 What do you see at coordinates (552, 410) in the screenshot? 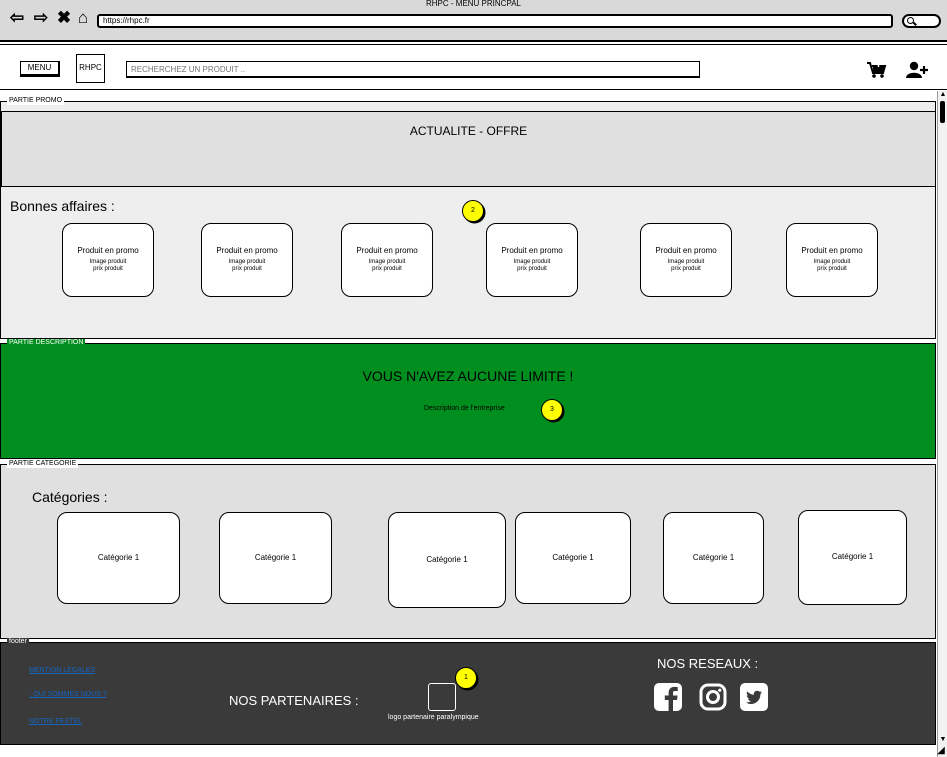
I see `annotation-badge: 3` at bounding box center [552, 410].